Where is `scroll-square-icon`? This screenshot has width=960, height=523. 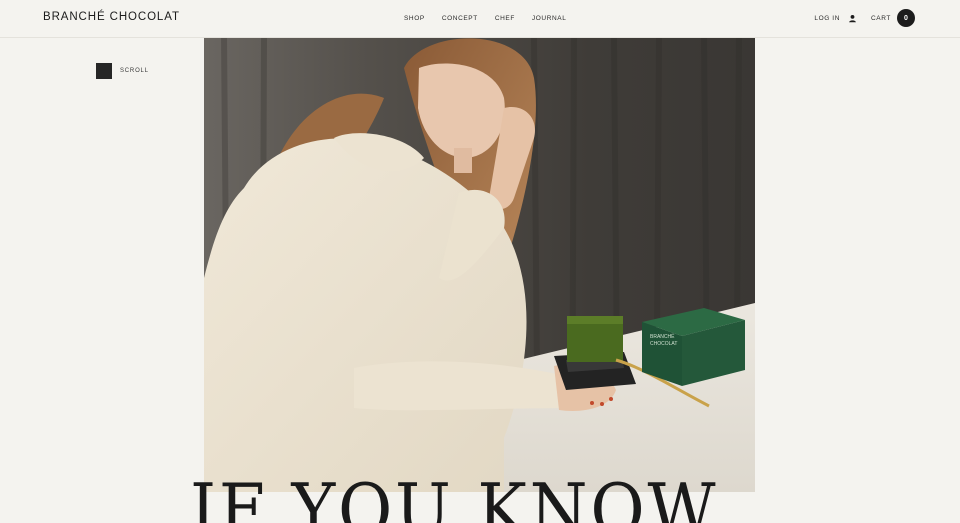
scroll-square-icon is located at coordinates (104, 71).